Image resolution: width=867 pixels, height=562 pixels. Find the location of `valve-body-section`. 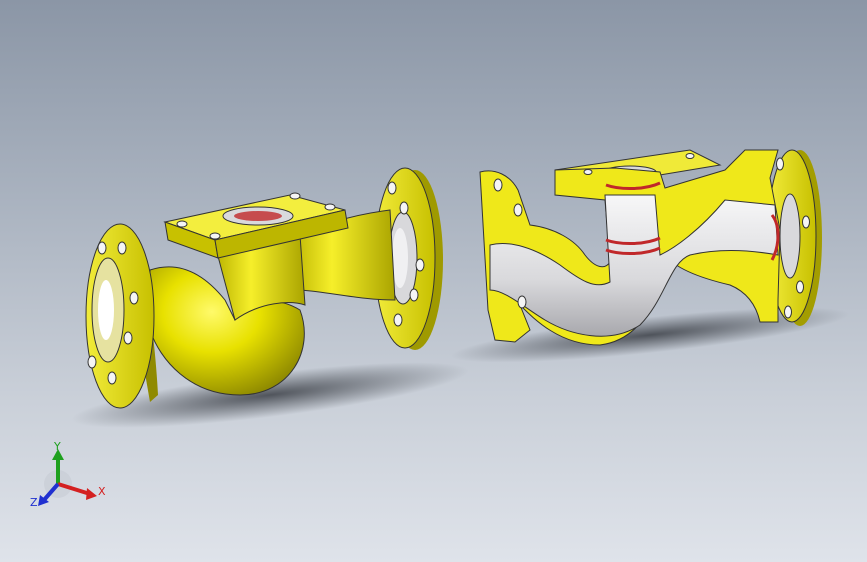

valve-body-section is located at coordinates (650, 247).